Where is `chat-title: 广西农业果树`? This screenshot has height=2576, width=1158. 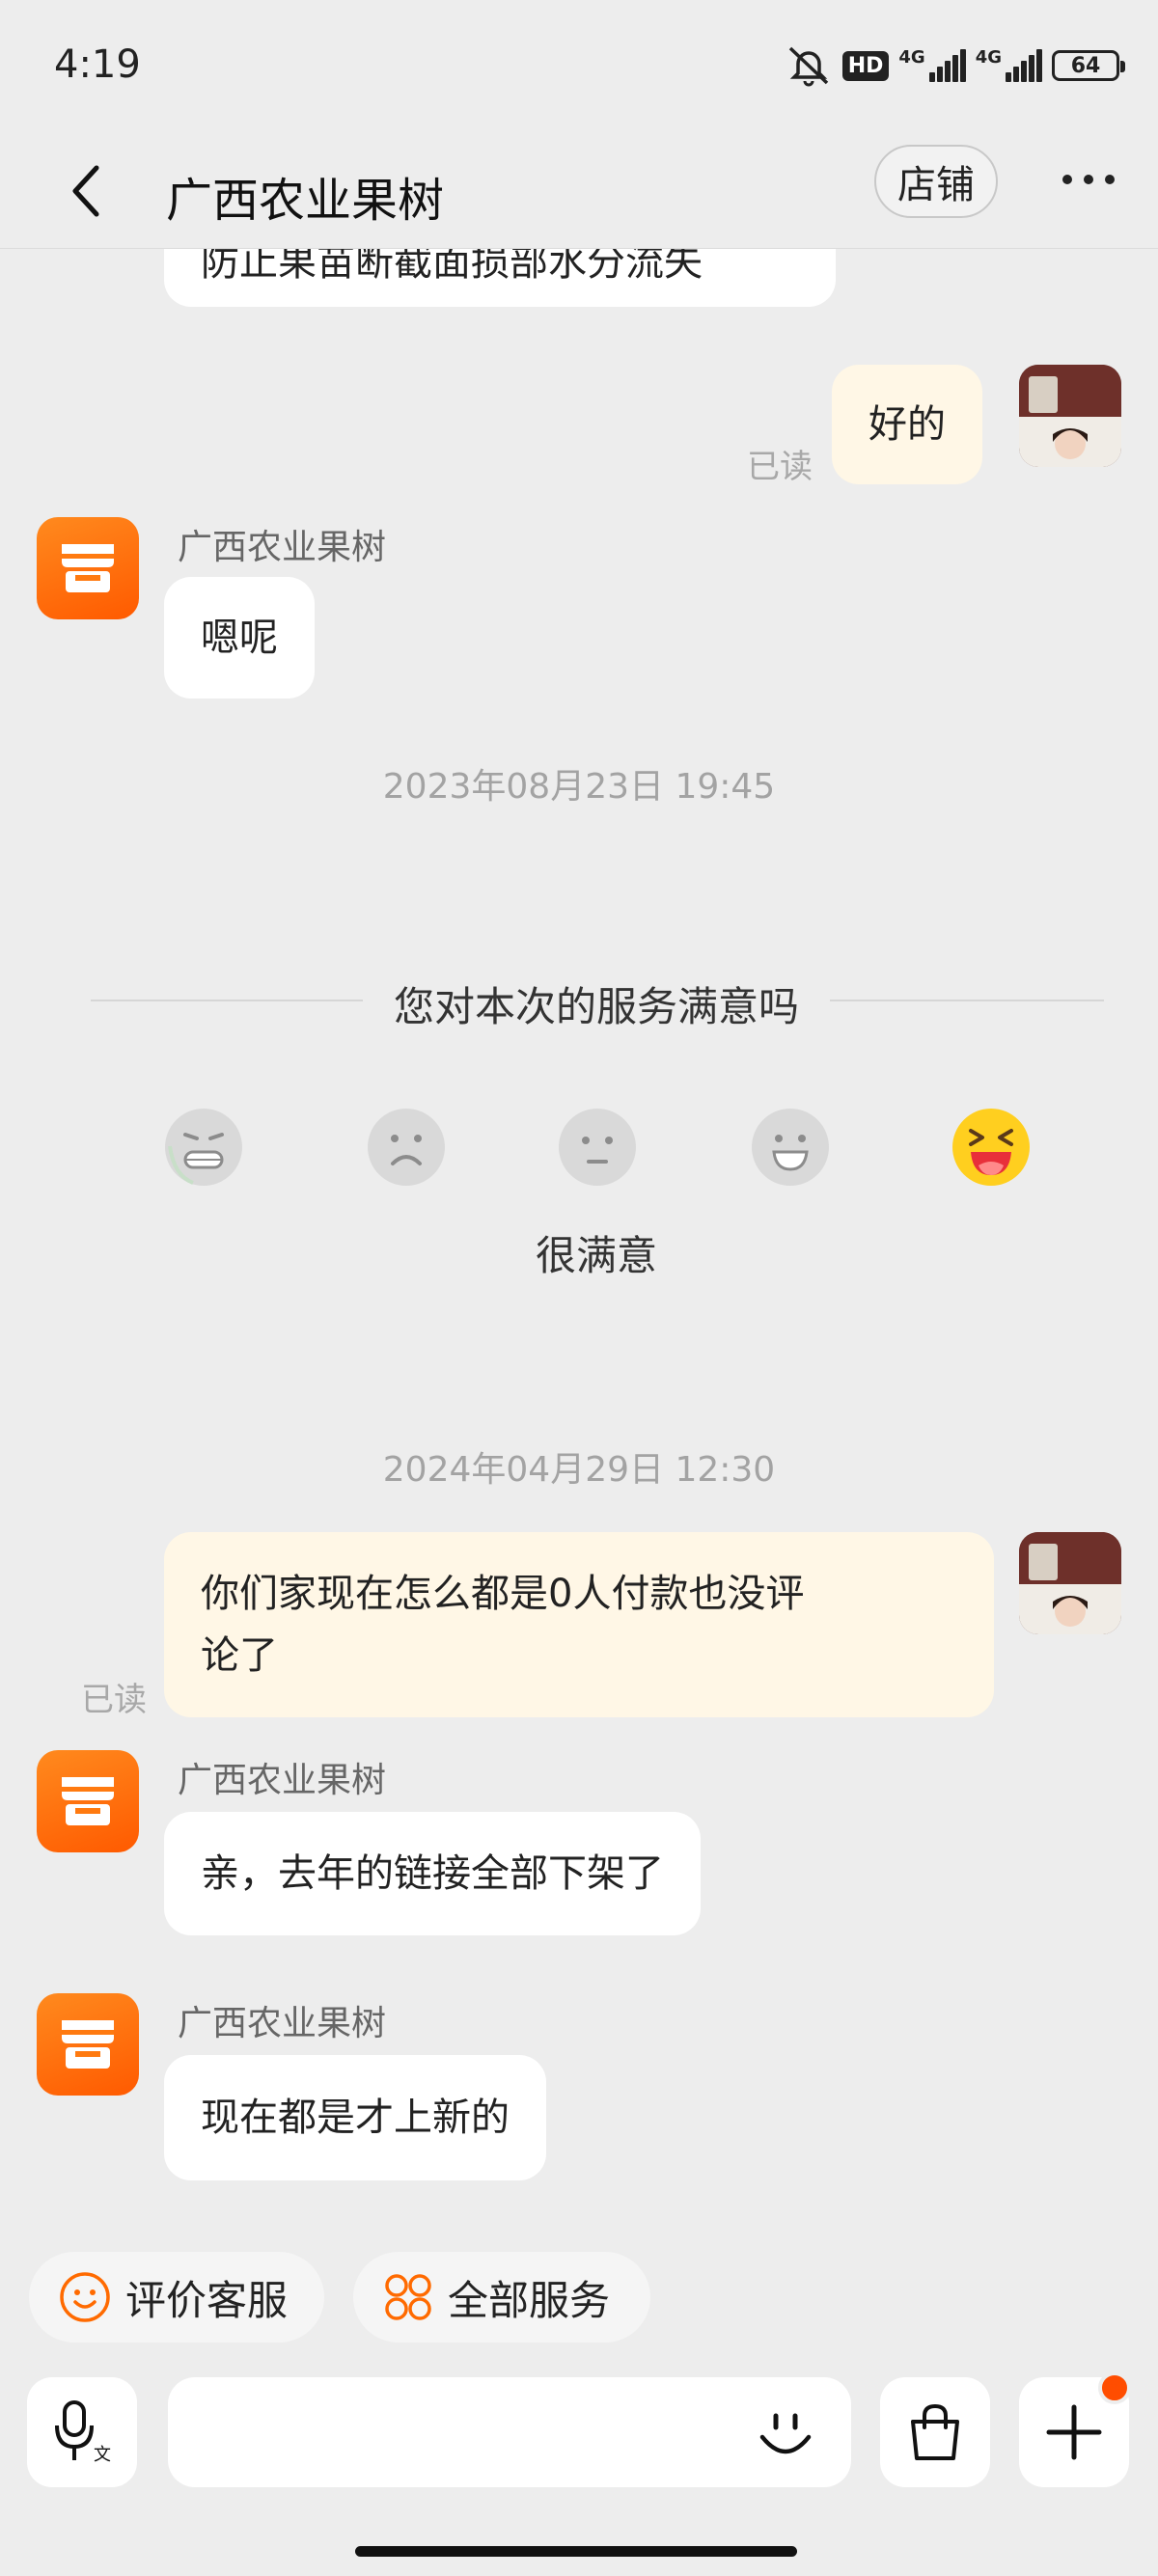 chat-title: 广西农业果树 is located at coordinates (305, 201).